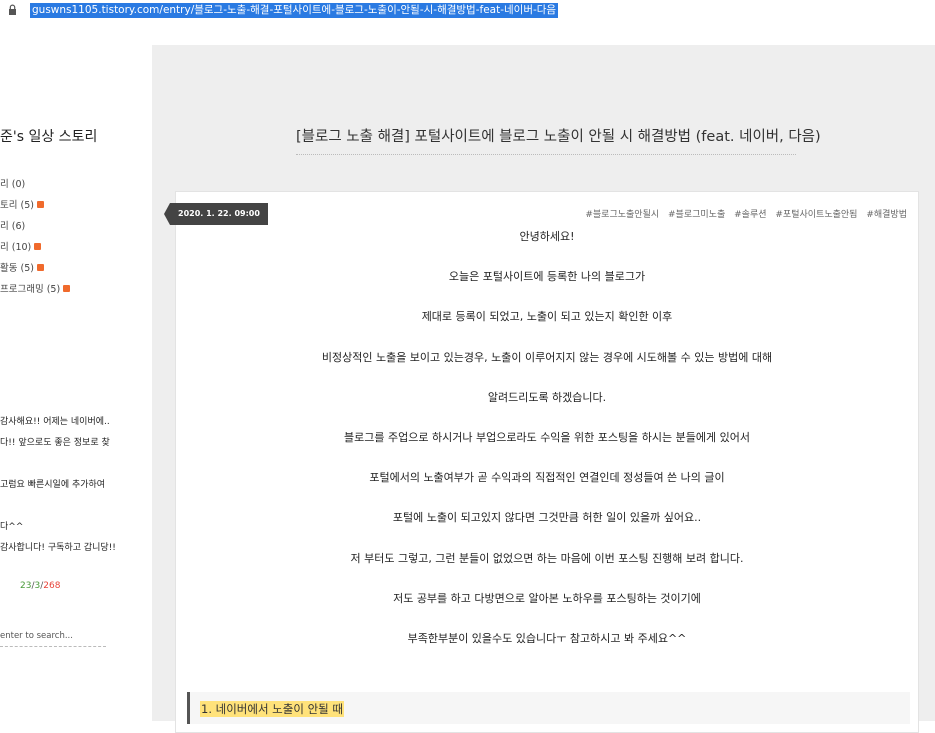  I want to click on category-item: 토리 (5), so click(35, 205).